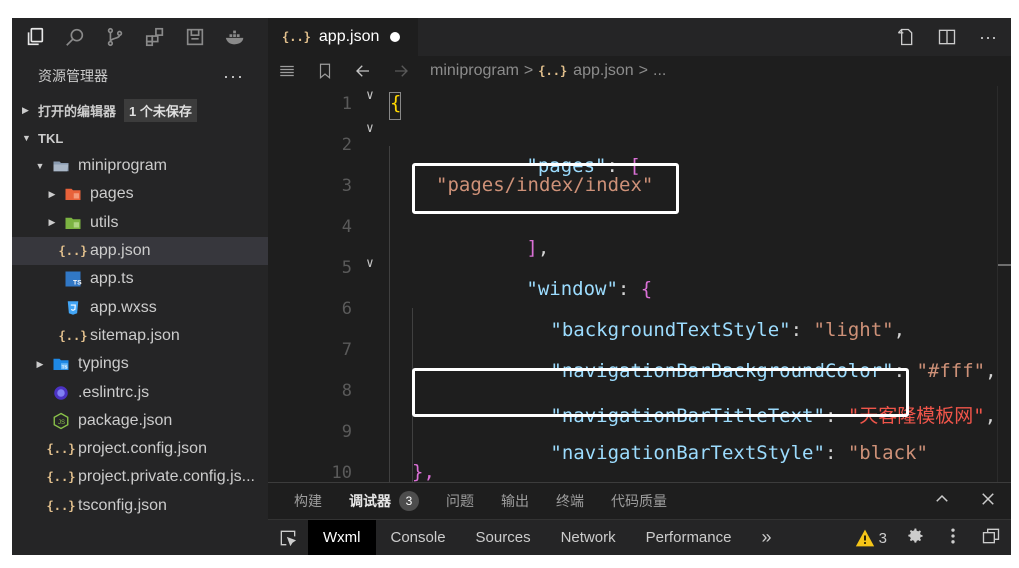 This screenshot has width=1019, height=568. Describe the element at coordinates (942, 501) in the screenshot. I see `chevron-up-icon` at that location.